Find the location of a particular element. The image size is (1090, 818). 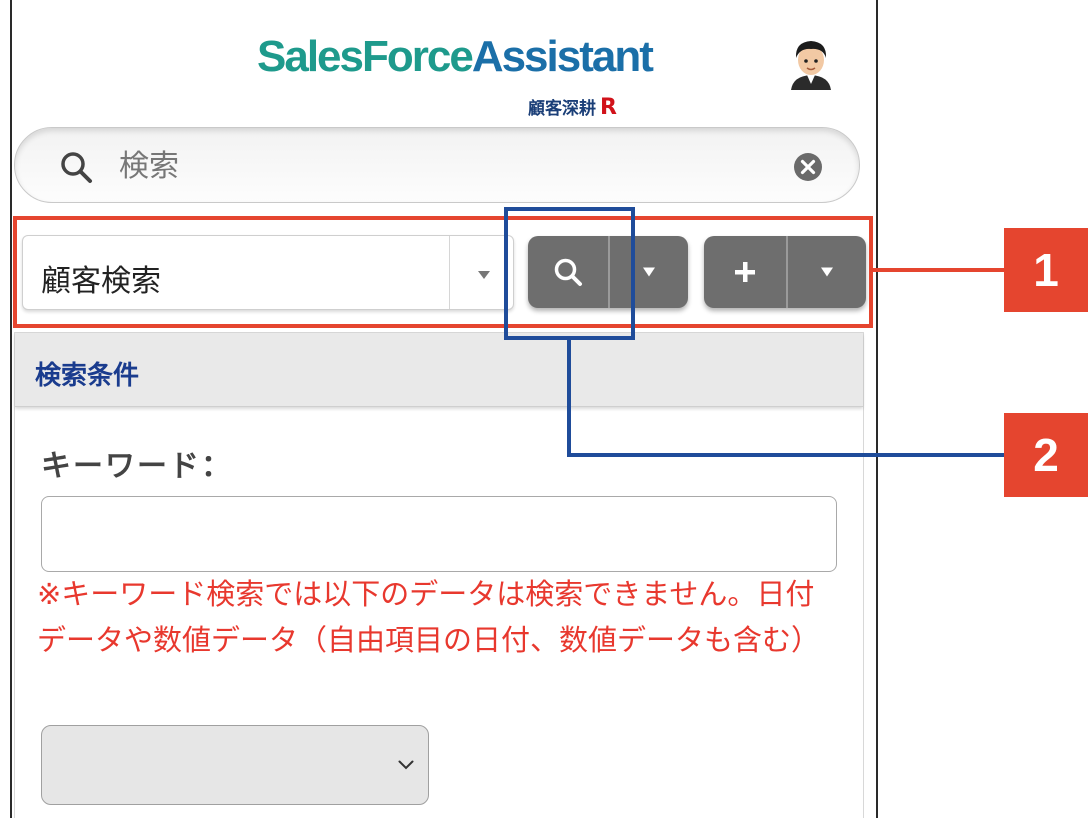

search-input is located at coordinates (439, 166).